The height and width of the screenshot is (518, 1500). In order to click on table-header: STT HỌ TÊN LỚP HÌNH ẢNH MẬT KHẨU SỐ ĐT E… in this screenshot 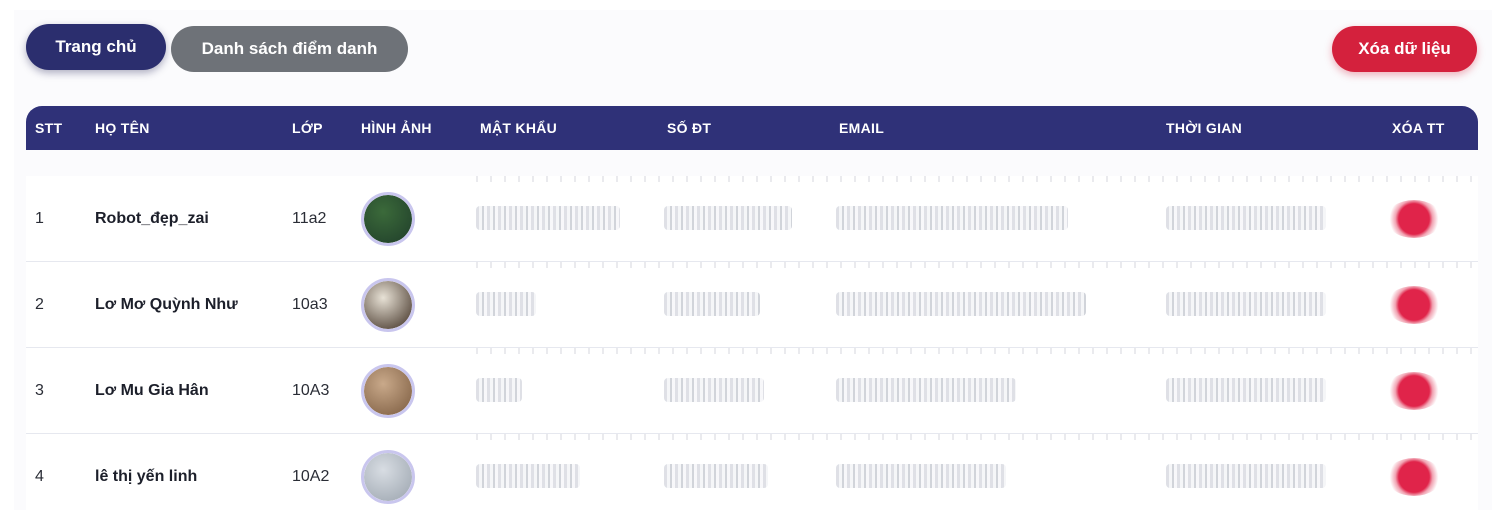, I will do `click(752, 128)`.